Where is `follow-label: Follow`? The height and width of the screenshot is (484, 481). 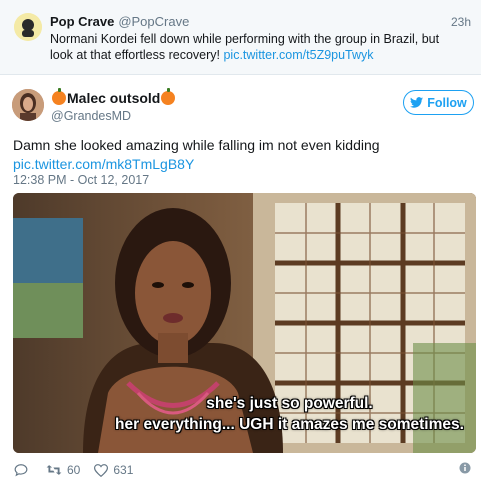
follow-label: Follow is located at coordinates (447, 102).